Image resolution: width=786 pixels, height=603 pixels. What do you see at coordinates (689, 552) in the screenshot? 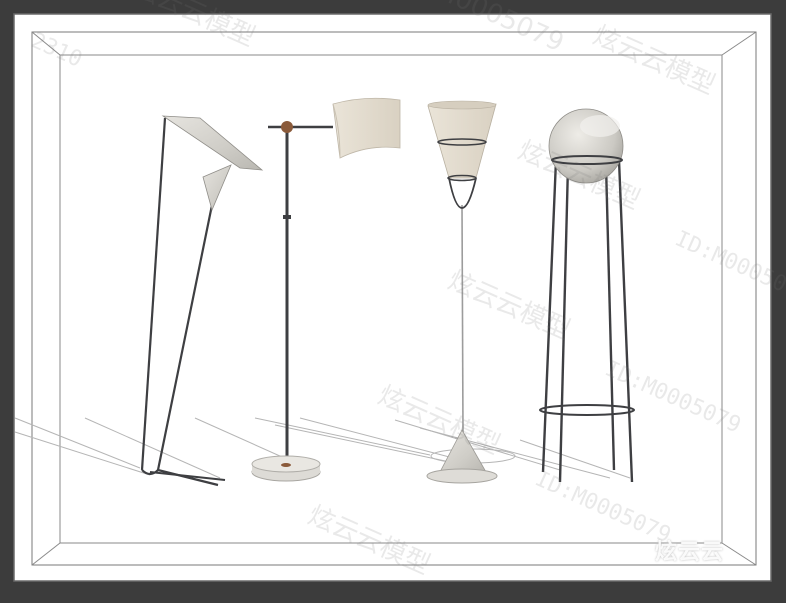
I see `corner-logo: 炫云云` at bounding box center [689, 552].